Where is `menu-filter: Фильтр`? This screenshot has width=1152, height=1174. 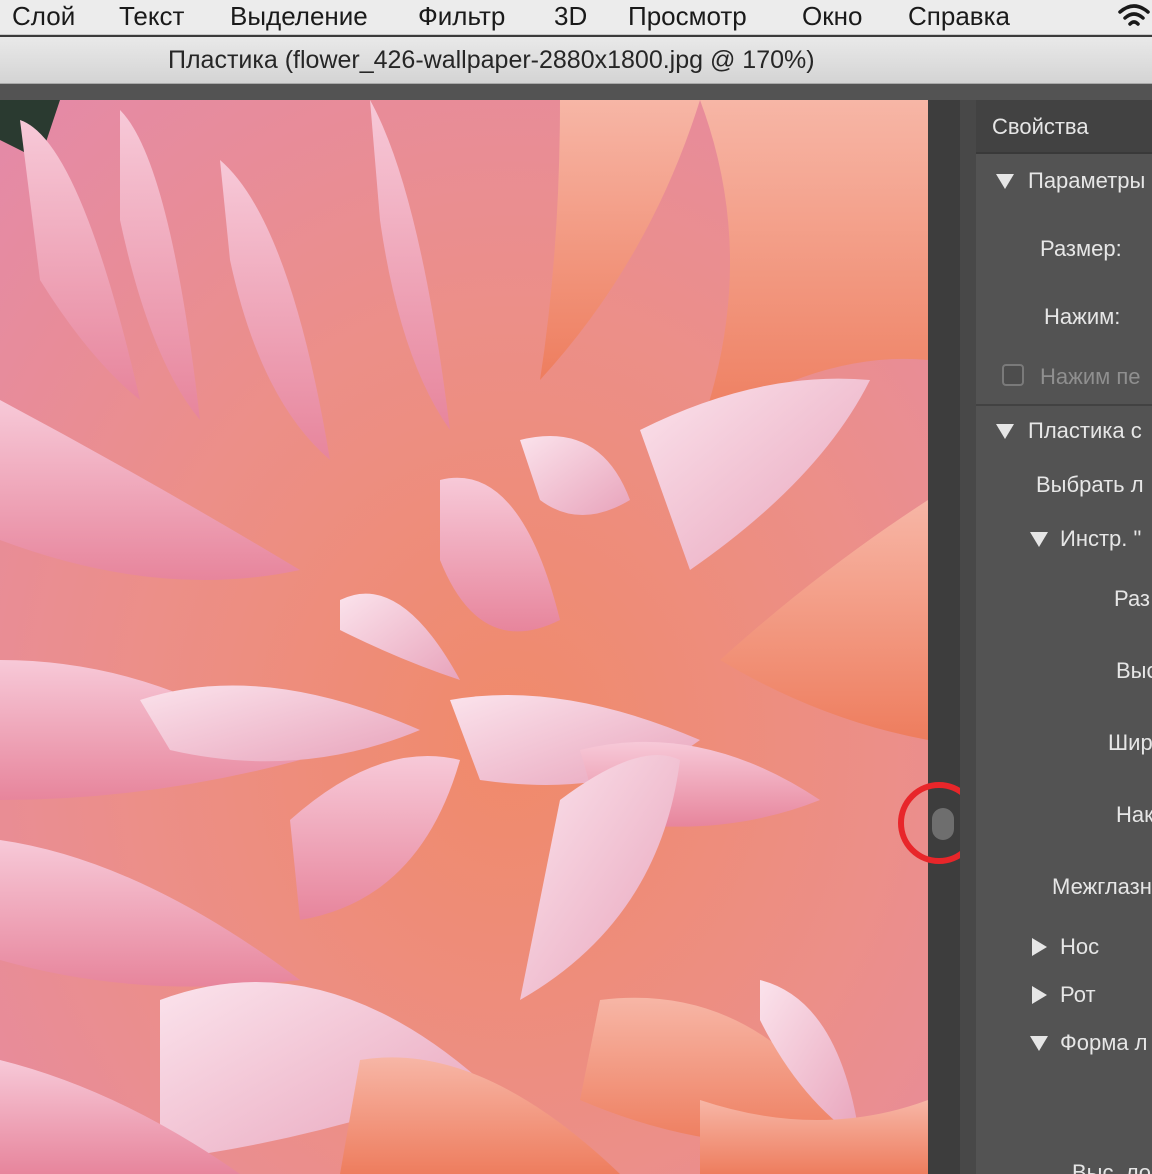 menu-filter: Фильтр is located at coordinates (461, 16).